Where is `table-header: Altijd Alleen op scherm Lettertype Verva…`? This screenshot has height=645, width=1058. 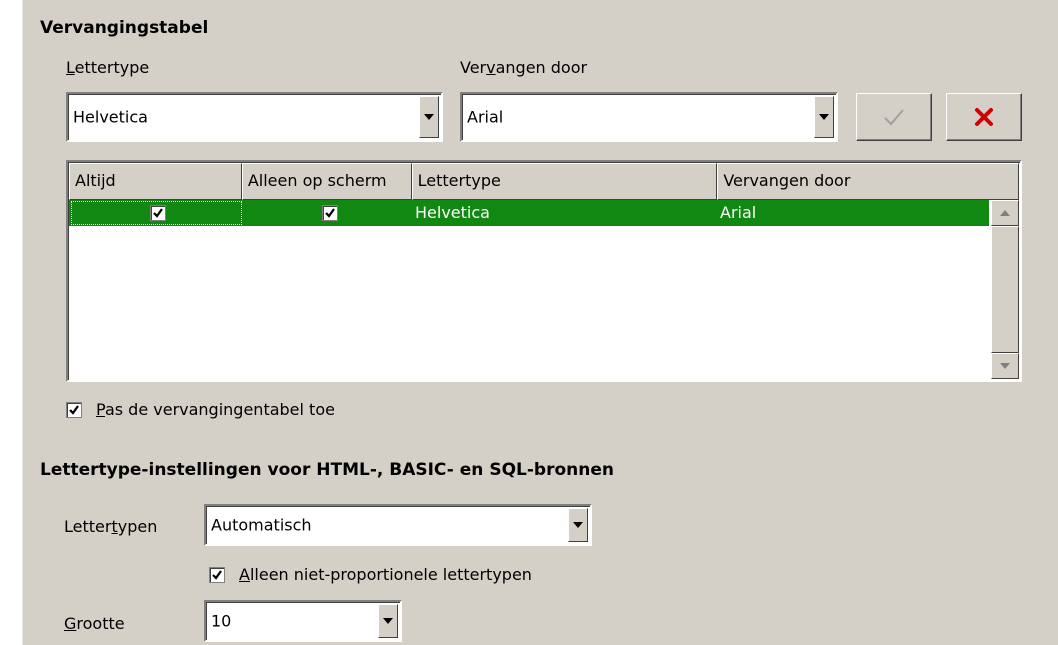 table-header: Altijd Alleen op scherm Lettertype Verva… is located at coordinates (544, 181).